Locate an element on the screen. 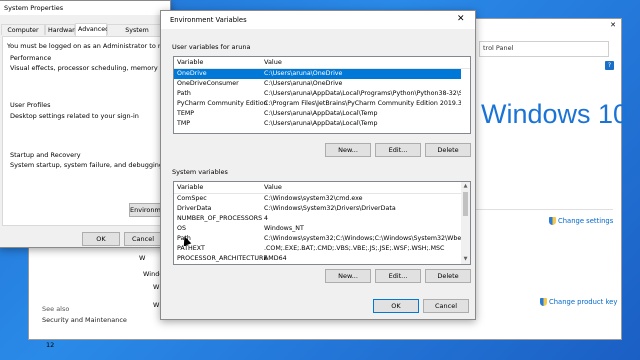 Image resolution: width=640 pixels, height=360 pixels. system-variables-label: System variables is located at coordinates (200, 172).